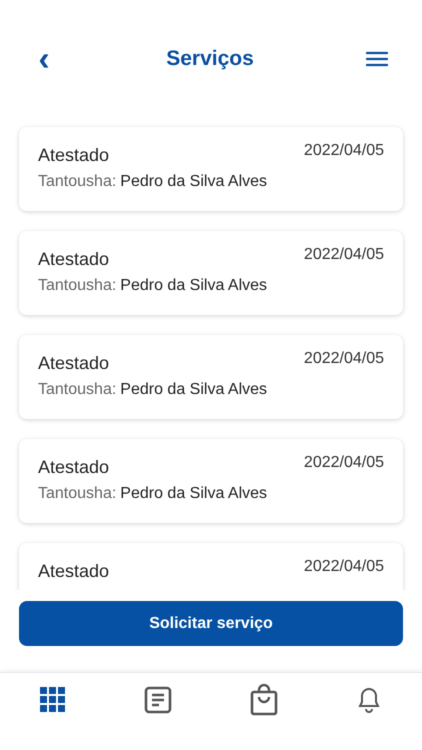  Describe the element at coordinates (158, 700) in the screenshot. I see `document-icon` at that location.